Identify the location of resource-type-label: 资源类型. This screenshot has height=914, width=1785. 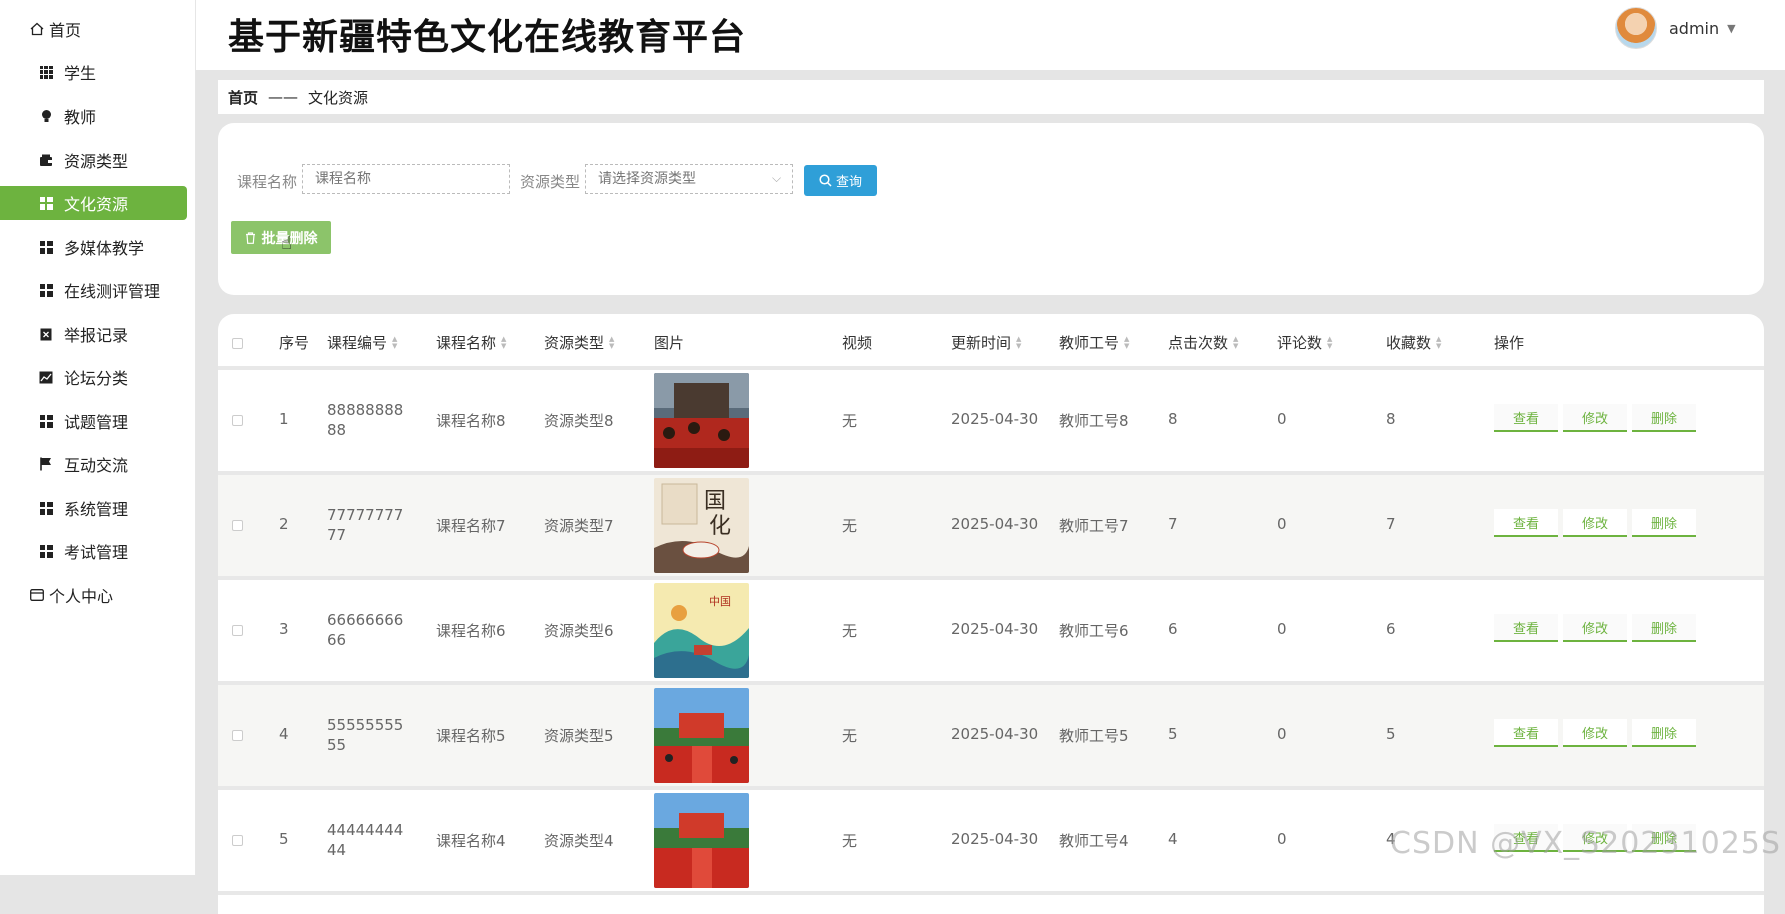
(550, 182).